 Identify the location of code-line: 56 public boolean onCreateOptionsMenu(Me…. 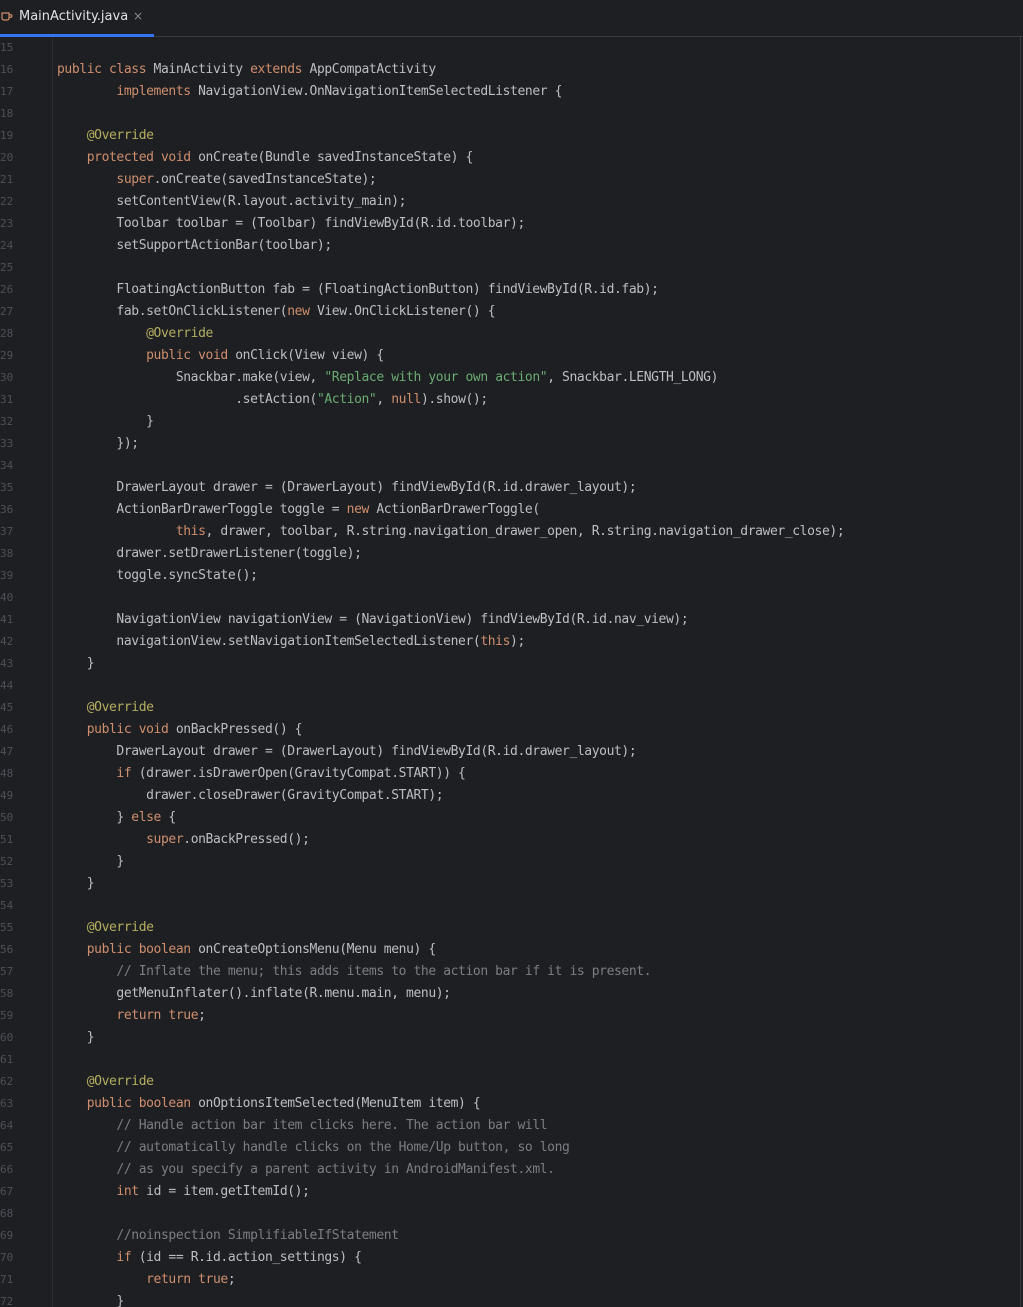
(509, 950).